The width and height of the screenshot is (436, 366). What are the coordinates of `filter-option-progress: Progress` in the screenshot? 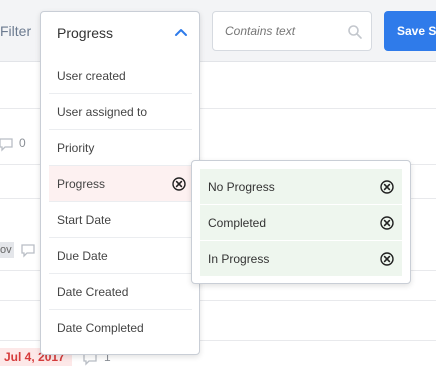 It's located at (120, 184).